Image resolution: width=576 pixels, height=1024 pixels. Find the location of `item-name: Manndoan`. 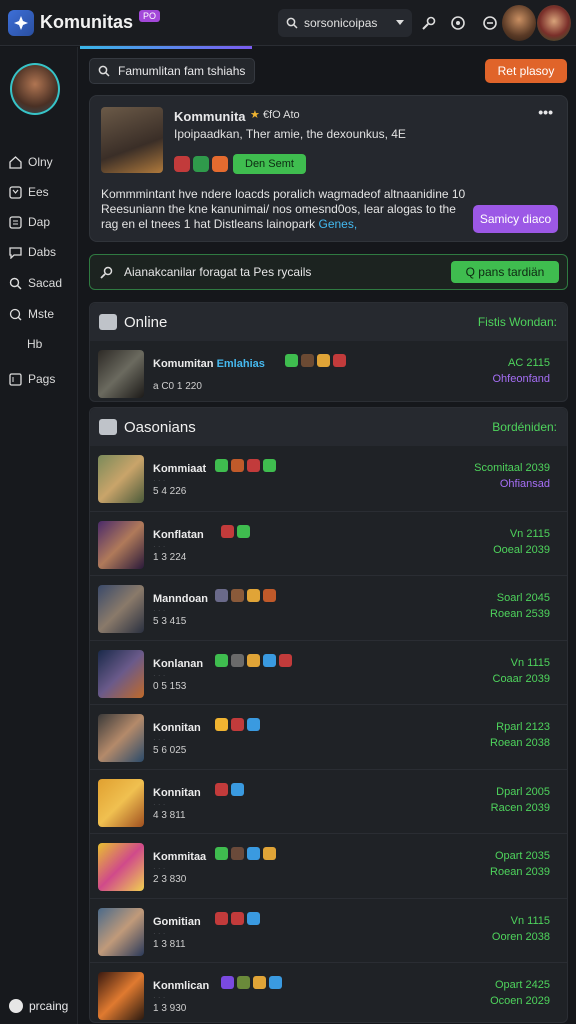

item-name: Manndoan is located at coordinates (180, 599).